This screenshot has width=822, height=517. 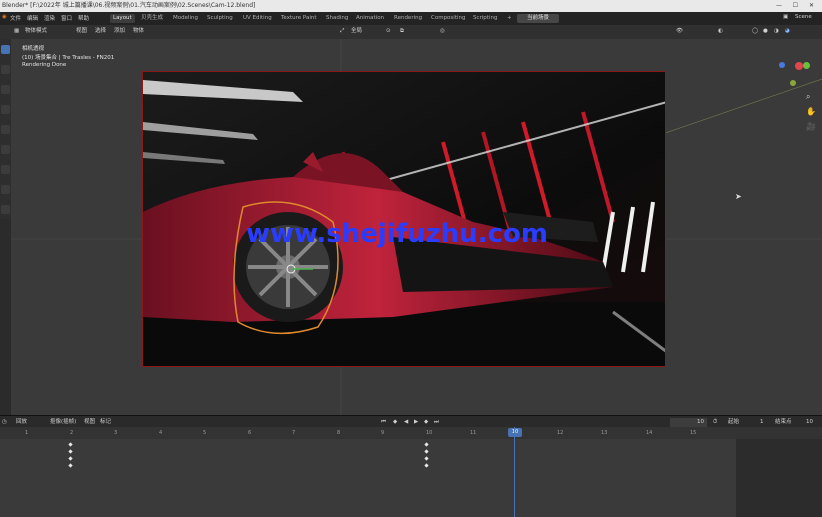 I want to click on select-tool-icon, so click(x=5, y=49).